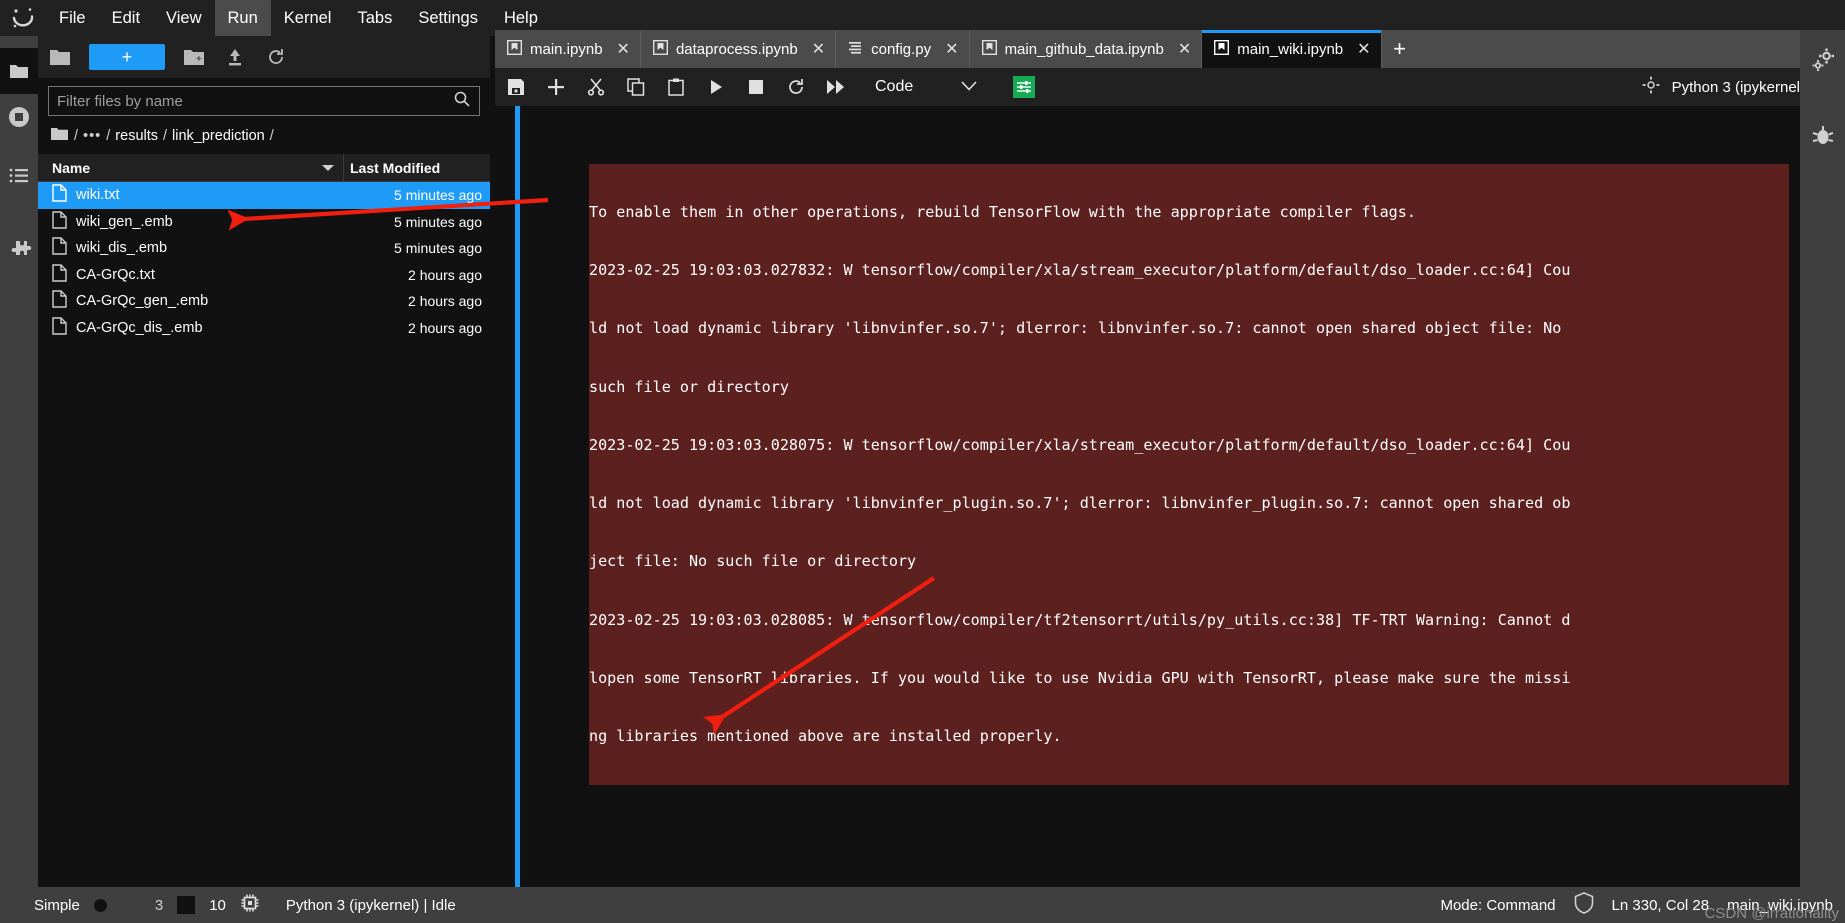 This screenshot has width=1845, height=923. I want to click on tab-main-github-data-ipynb: main_github_data.ipynb ✕, so click(1086, 49).